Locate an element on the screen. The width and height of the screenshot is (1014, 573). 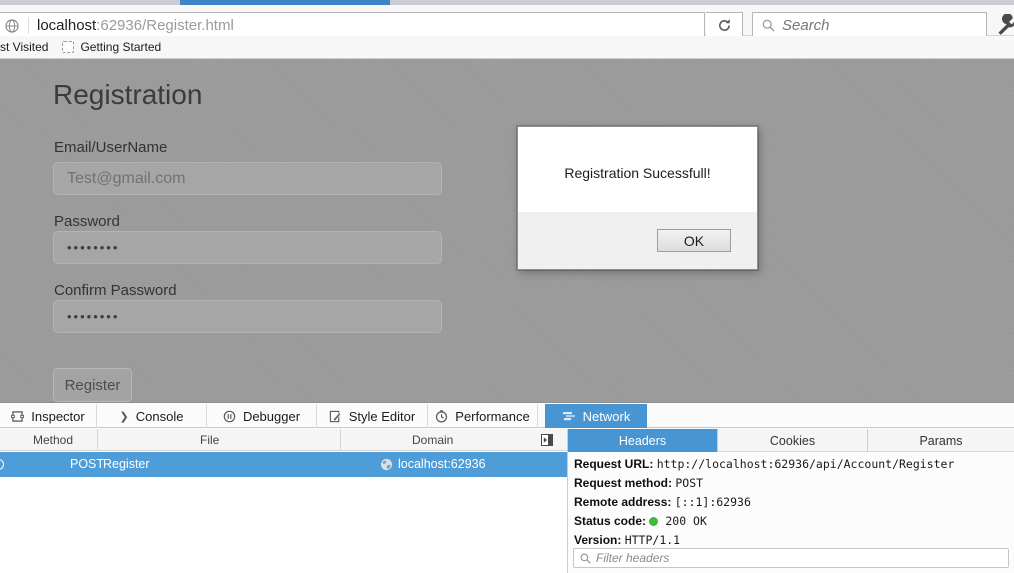
confirm-password-label: Confirm Password is located at coordinates (115, 290).